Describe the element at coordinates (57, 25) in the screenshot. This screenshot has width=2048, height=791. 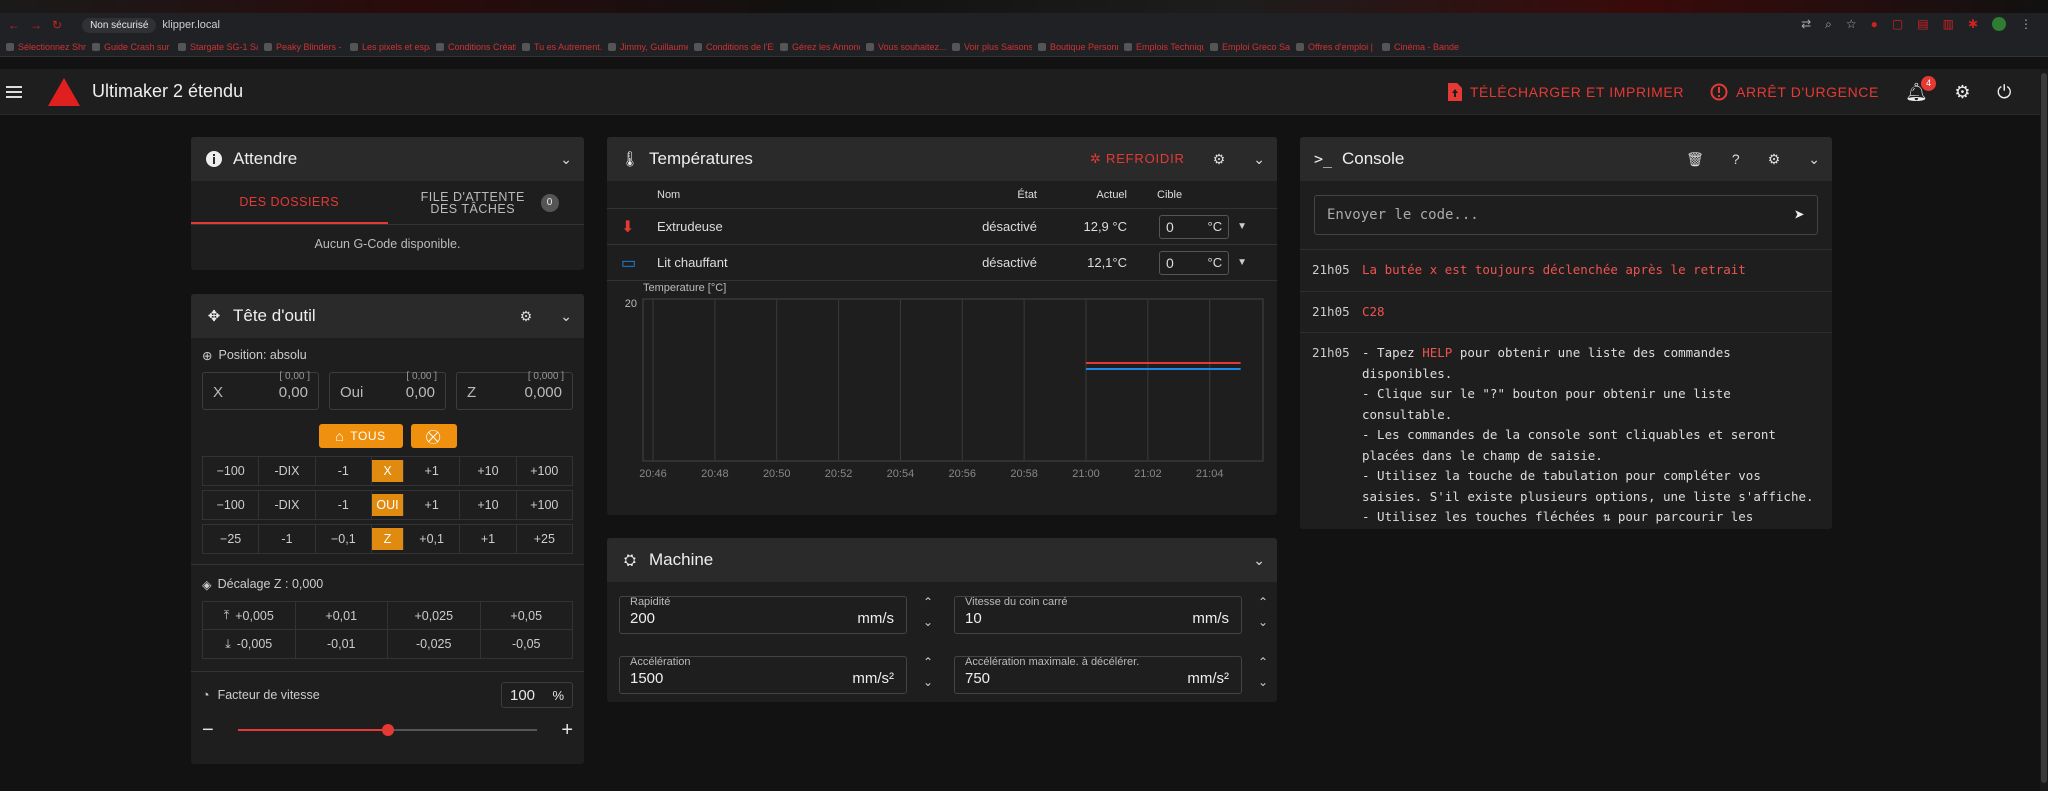
I see `reload-icon: ↻` at that location.